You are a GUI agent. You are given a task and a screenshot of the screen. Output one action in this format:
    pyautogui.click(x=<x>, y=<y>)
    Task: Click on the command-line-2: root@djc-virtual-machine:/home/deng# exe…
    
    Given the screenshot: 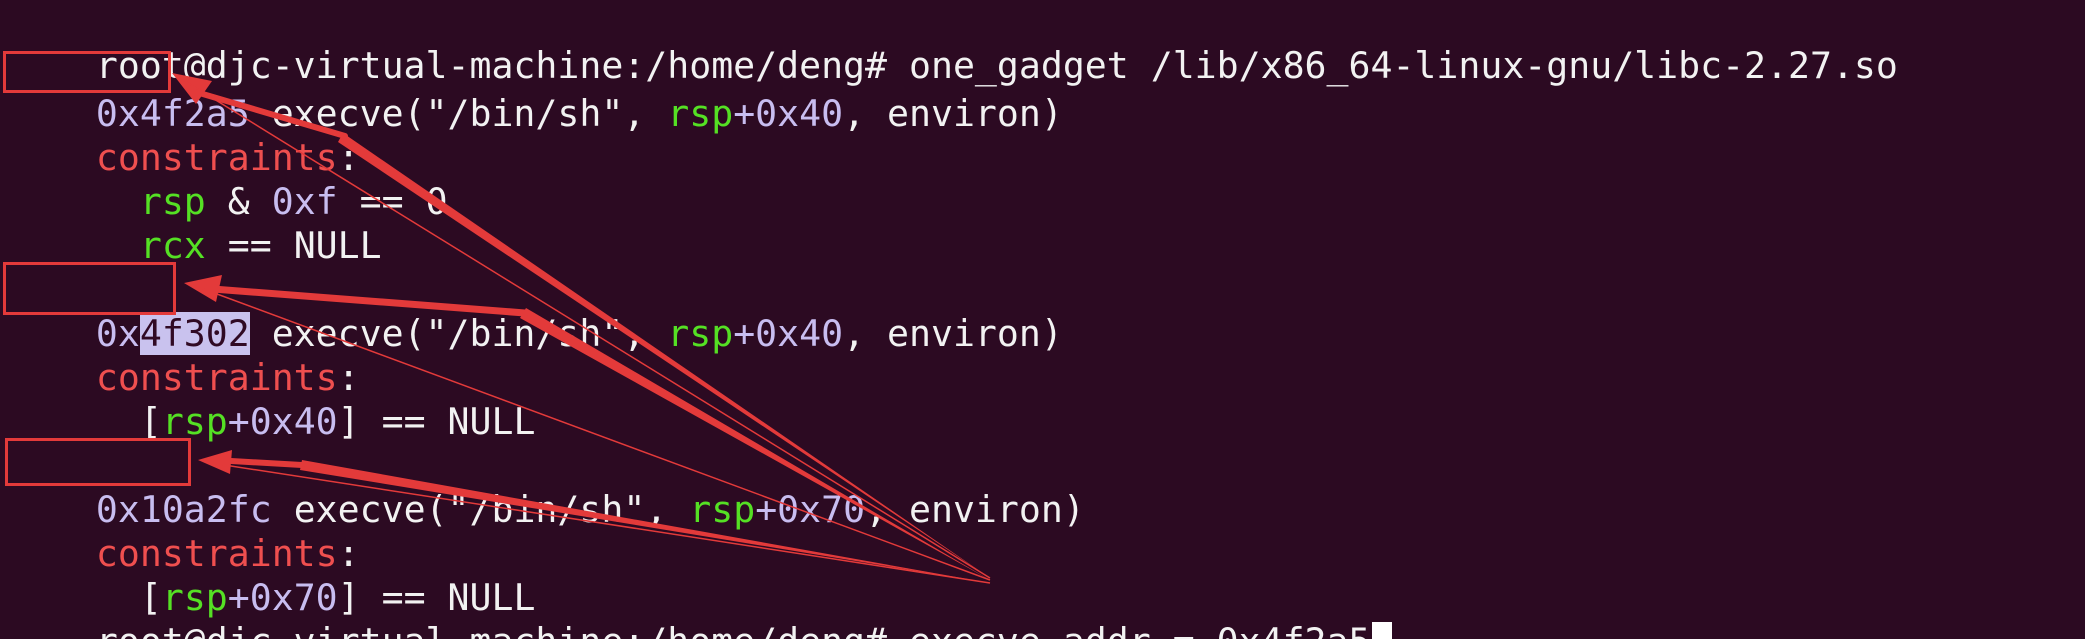 What is the action you would take?
    pyautogui.click(x=700, y=607)
    